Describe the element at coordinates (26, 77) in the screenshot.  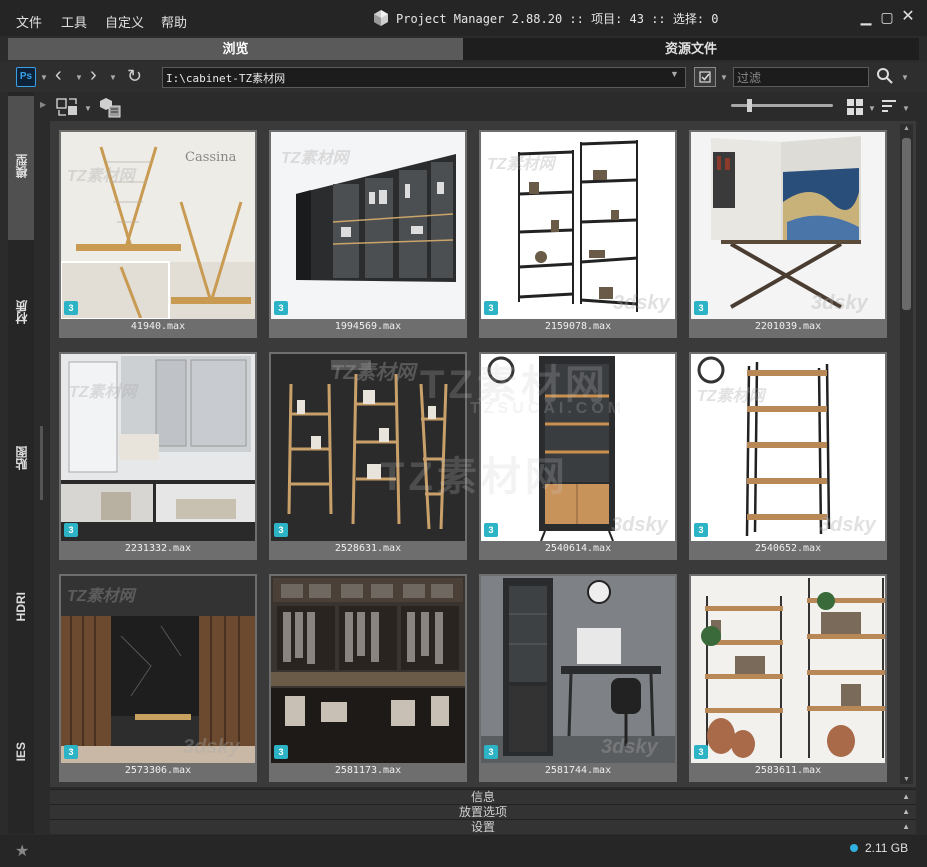
I see `photoshop-icon: Ps` at that location.